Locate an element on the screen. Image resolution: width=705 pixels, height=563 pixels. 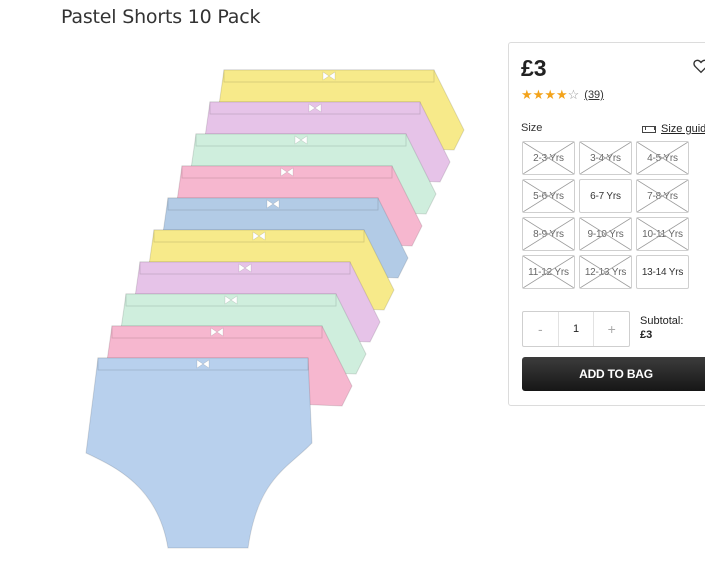
review-count-link: (39) is located at coordinates (594, 95).